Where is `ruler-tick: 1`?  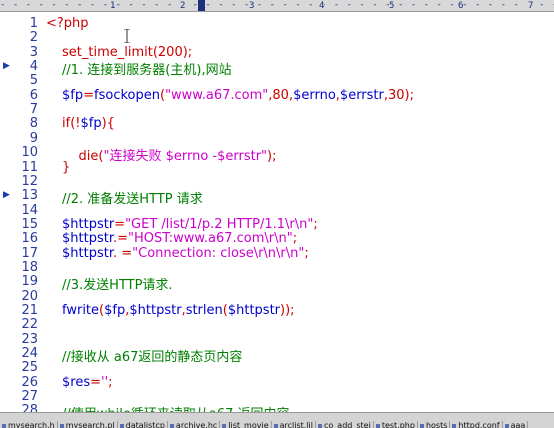 ruler-tick: 1 is located at coordinates (113, 6).